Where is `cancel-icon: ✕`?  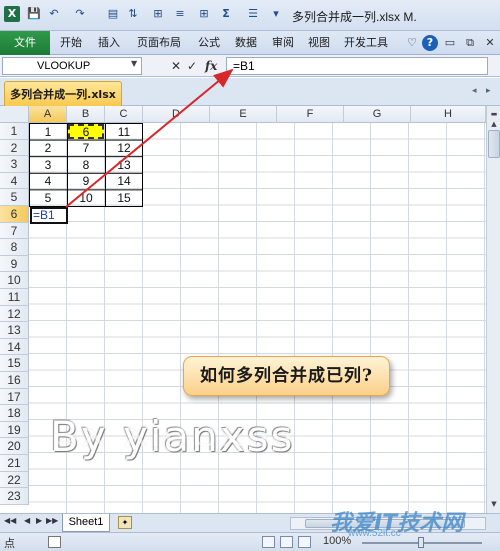
cancel-icon: ✕ is located at coordinates (176, 66).